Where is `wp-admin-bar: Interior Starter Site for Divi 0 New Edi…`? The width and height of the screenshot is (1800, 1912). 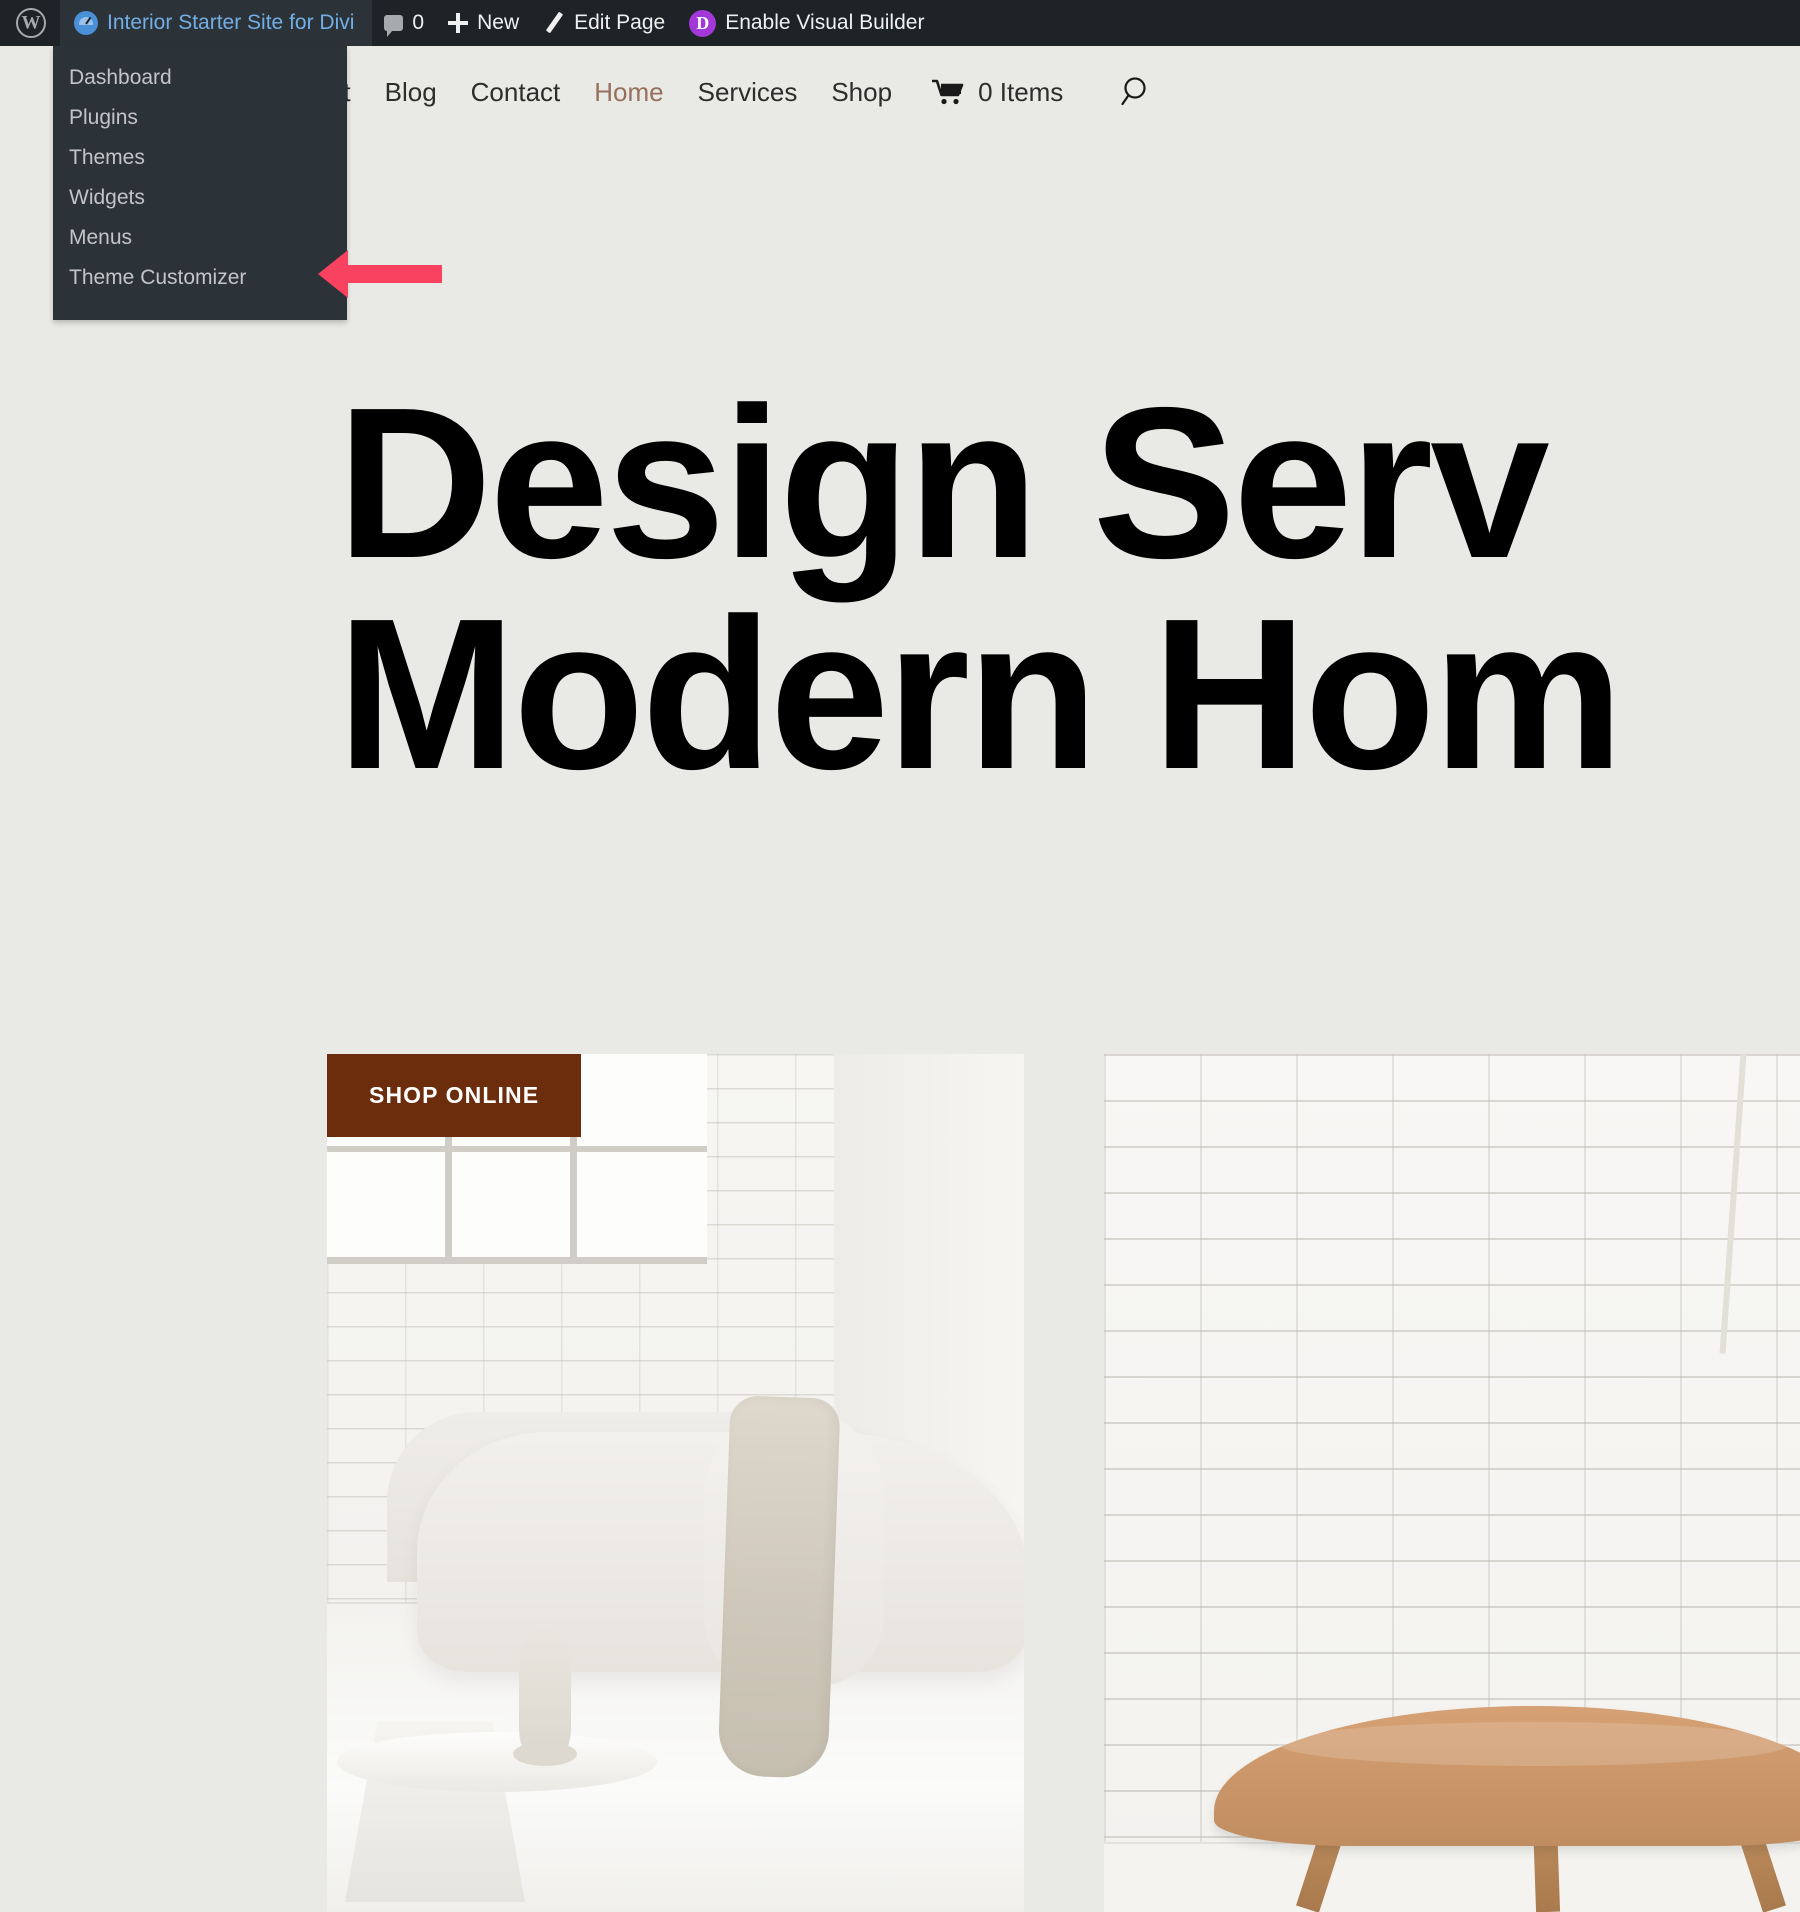
wp-admin-bar: Interior Starter Site for Divi 0 New Edi… is located at coordinates (900, 23).